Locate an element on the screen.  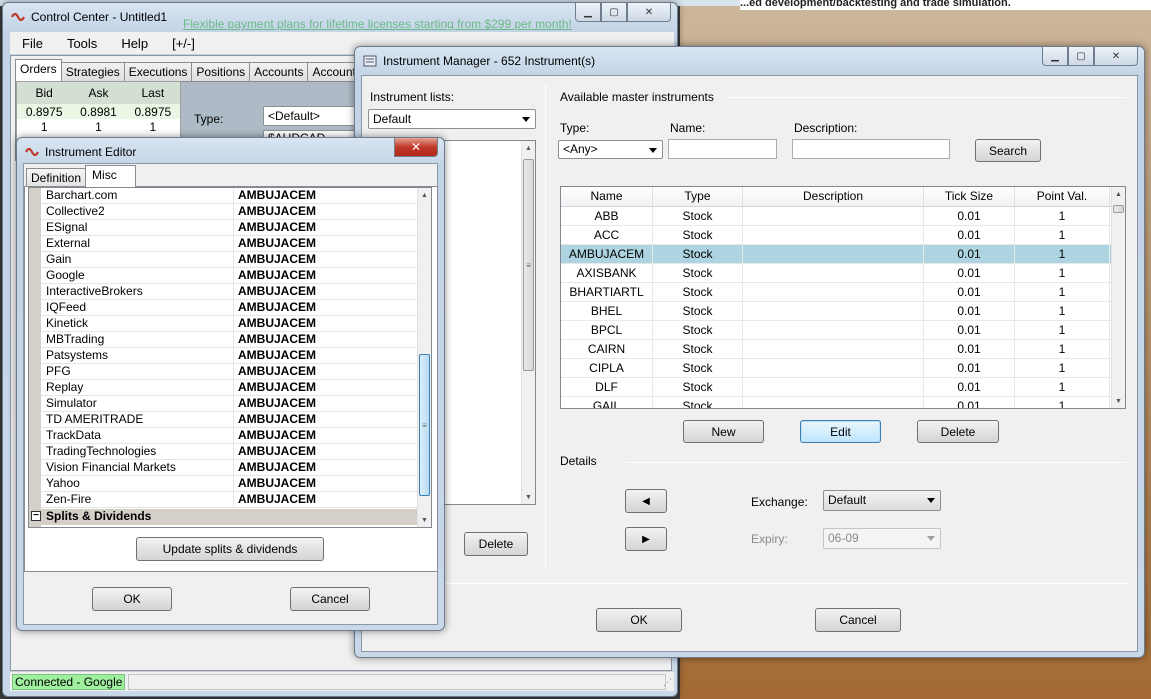
menu-help: Help is located at coordinates (134, 43).